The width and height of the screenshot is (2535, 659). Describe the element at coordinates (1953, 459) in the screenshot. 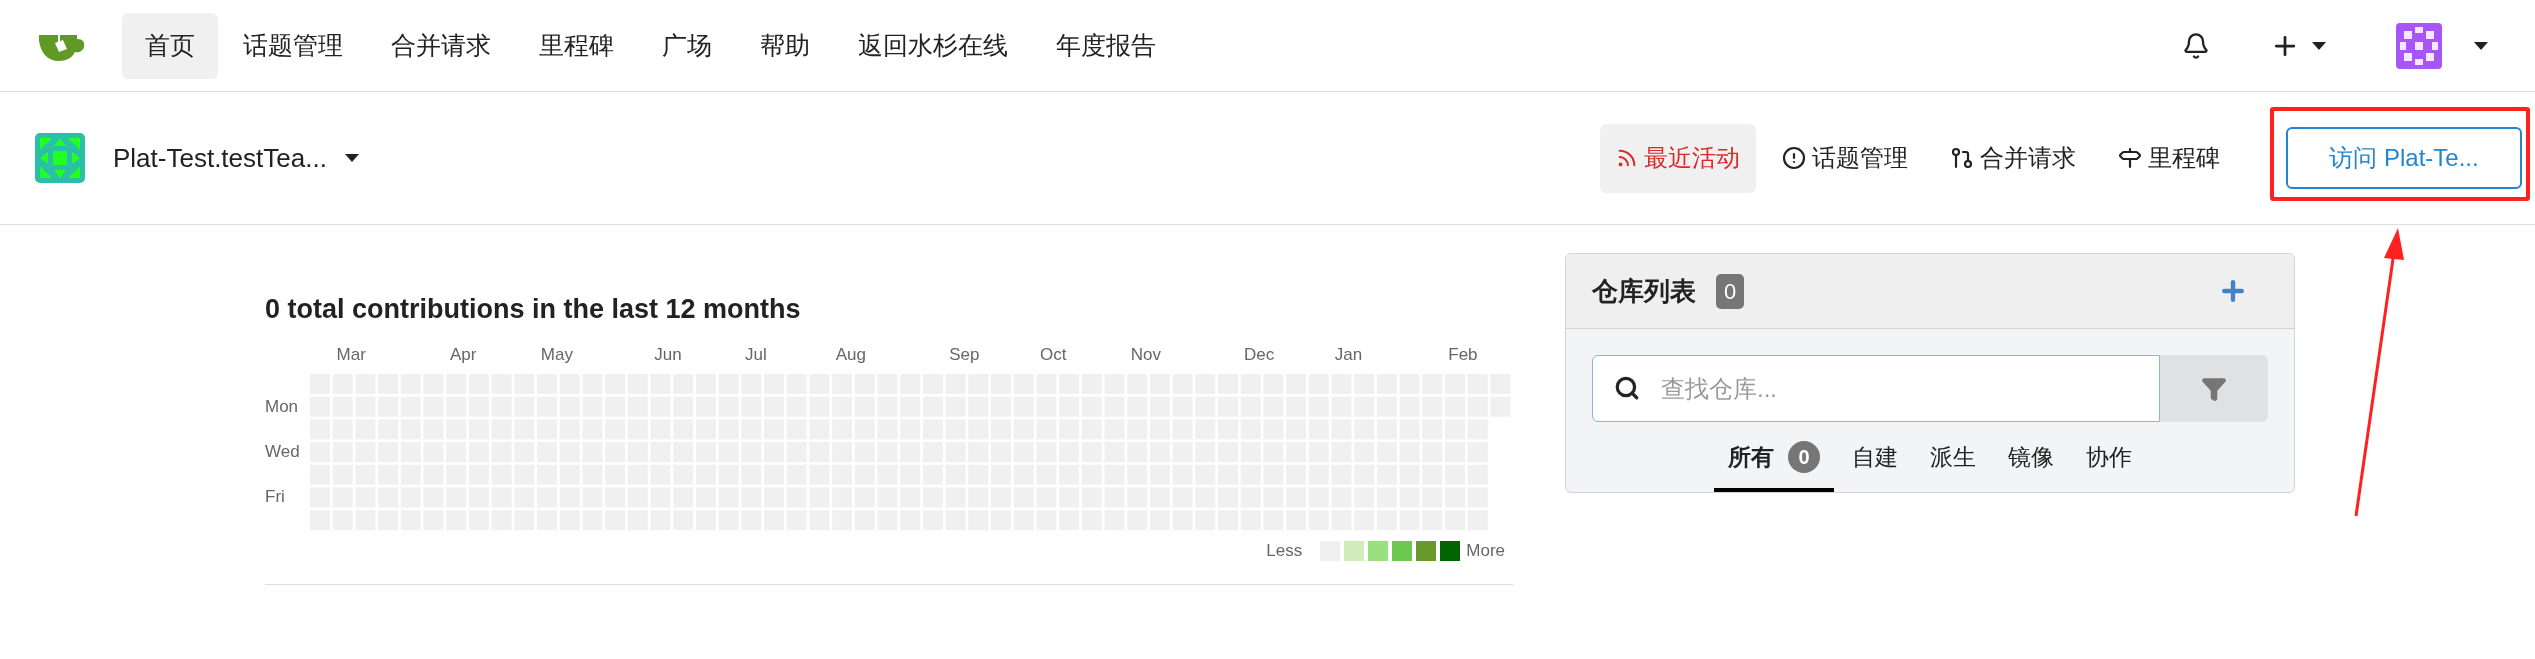

I see `repository-tab: 派生` at that location.